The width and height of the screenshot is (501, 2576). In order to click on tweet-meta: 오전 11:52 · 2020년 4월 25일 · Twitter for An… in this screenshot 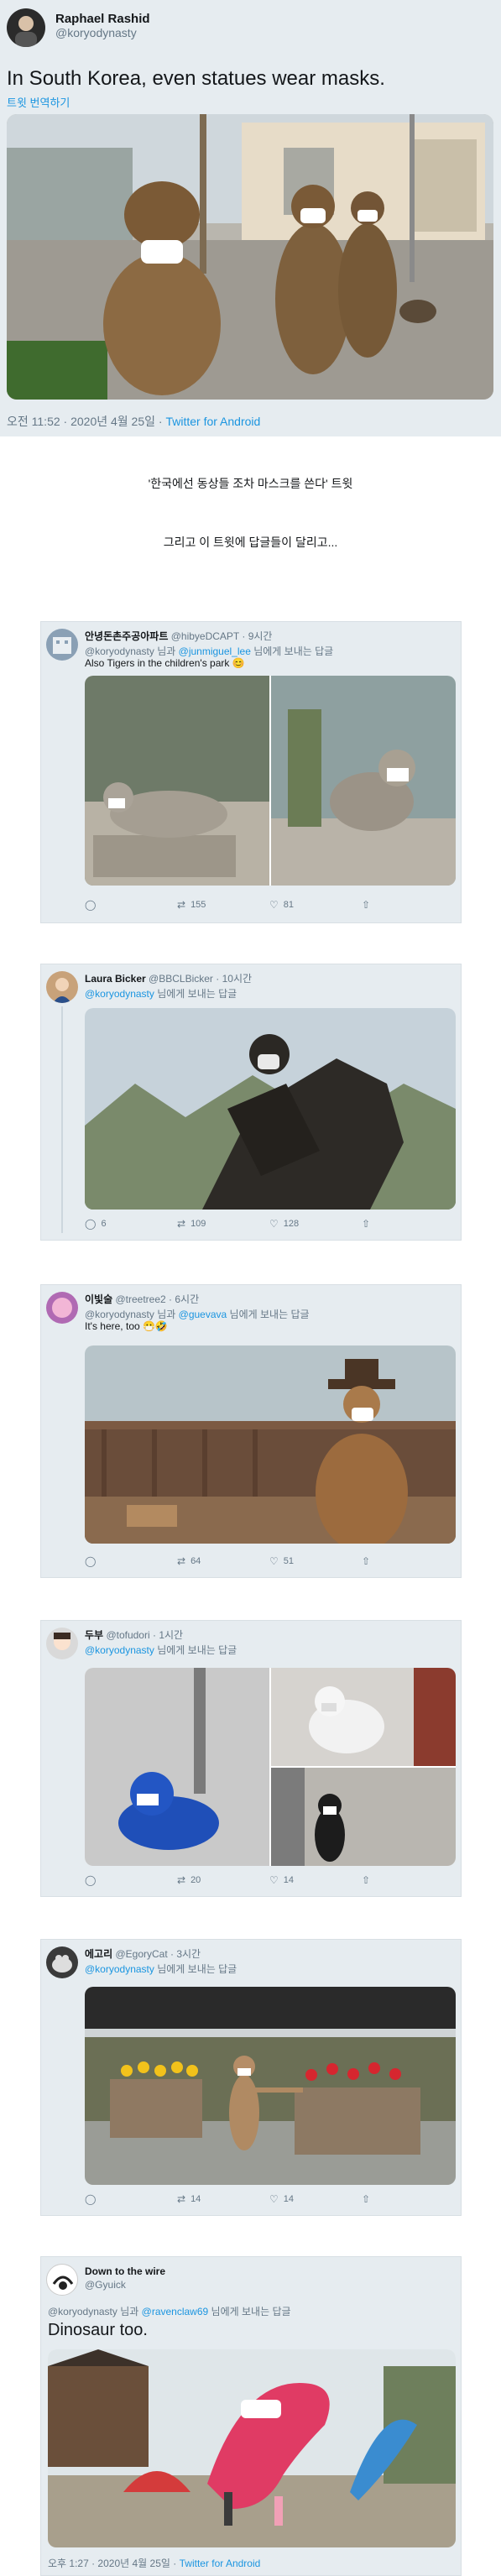, I will do `click(134, 421)`.